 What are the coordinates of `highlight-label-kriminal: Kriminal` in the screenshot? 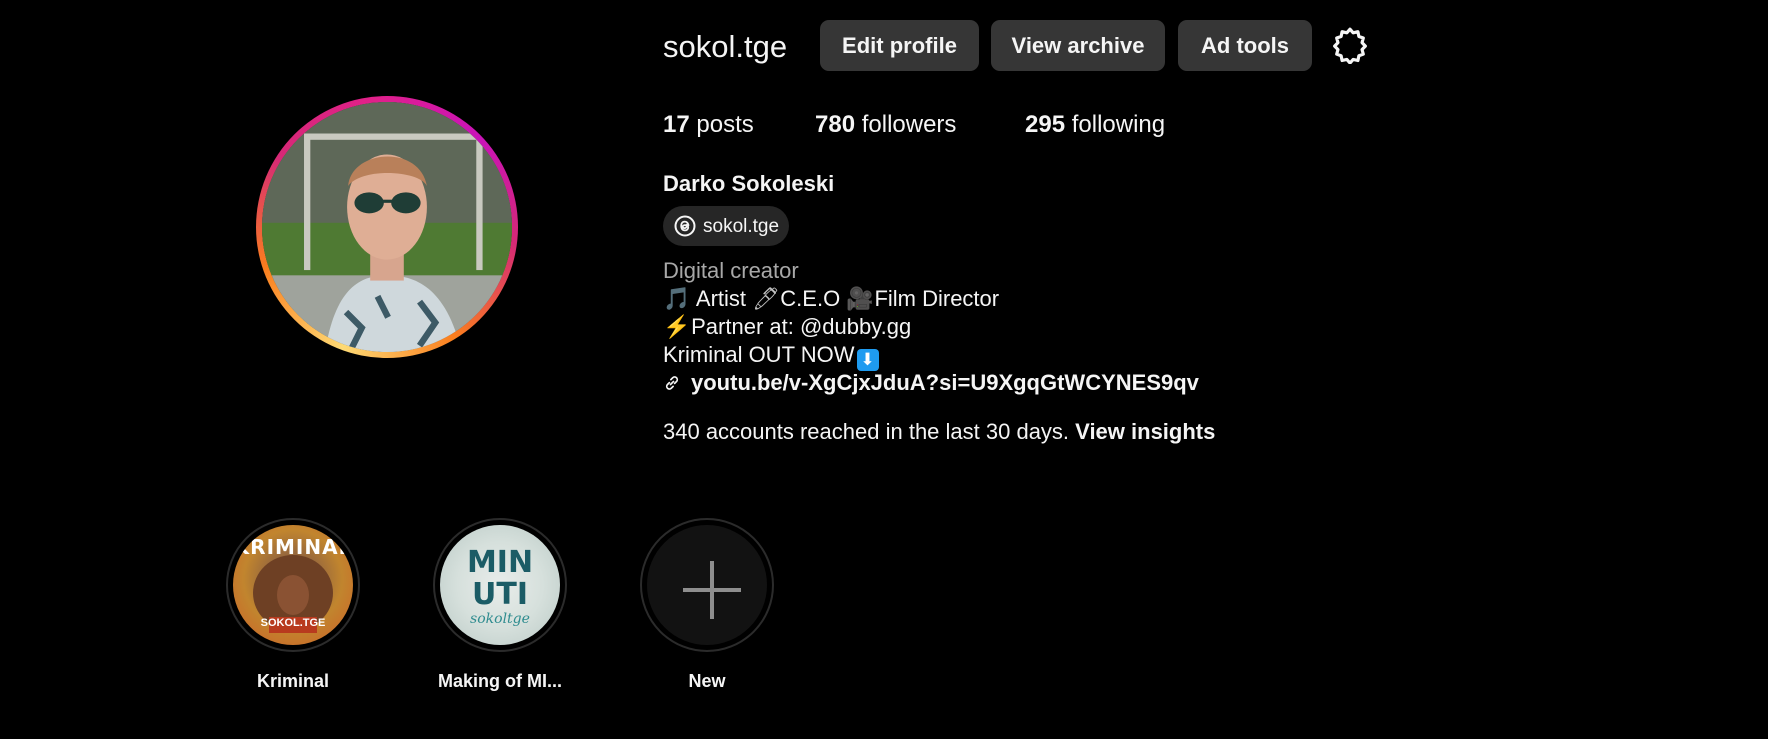 It's located at (293, 681).